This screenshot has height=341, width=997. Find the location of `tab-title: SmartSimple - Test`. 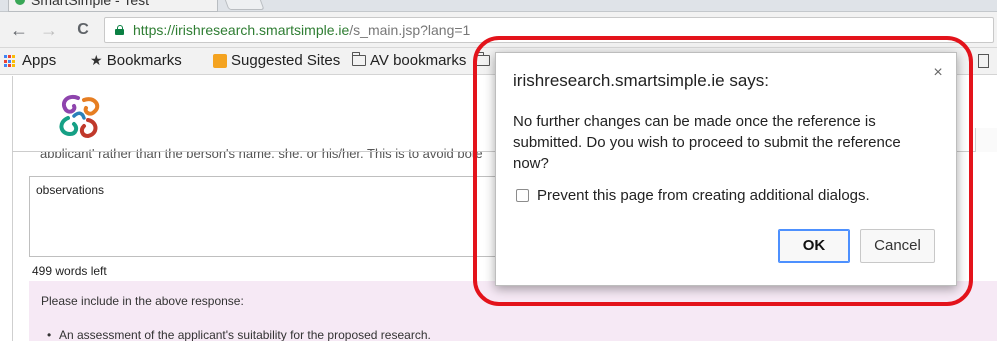

tab-title: SmartSimple - Test is located at coordinates (90, 4).